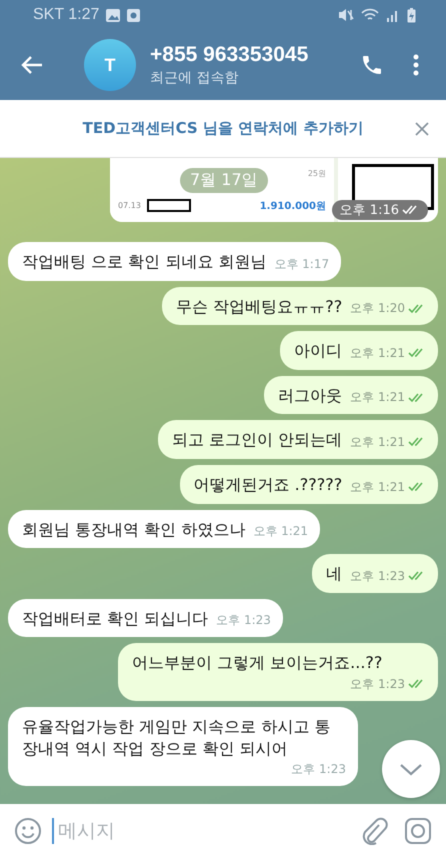  Describe the element at coordinates (302, 264) in the screenshot. I see `message-time: 오후 1:17` at that location.